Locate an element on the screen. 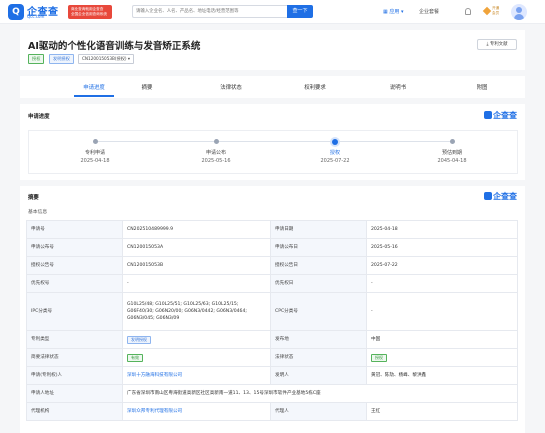 The width and height of the screenshot is (545, 433). field-label: 法律状态 is located at coordinates (318, 357).